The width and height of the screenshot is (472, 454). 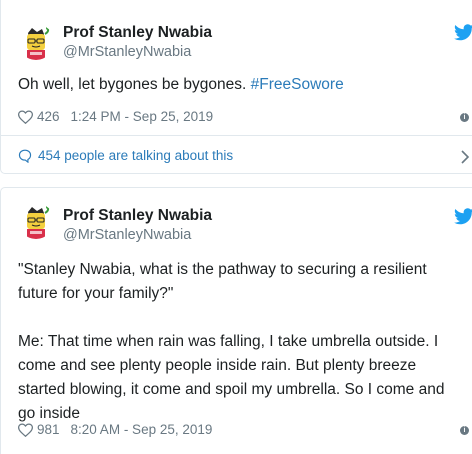 I want to click on talking-link: 454 people are talking about this, so click(x=125, y=155).